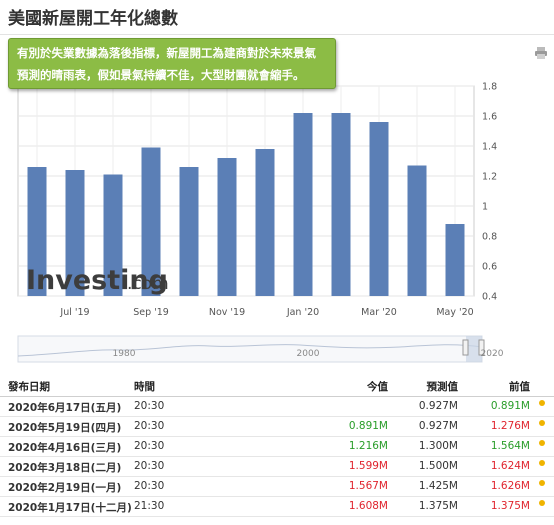 Image resolution: width=554 pixels, height=525 pixels. I want to click on table-row: 2020年2月19日(一月) 20:30 1.567M 1.425M 1.626M, so click(277, 487).